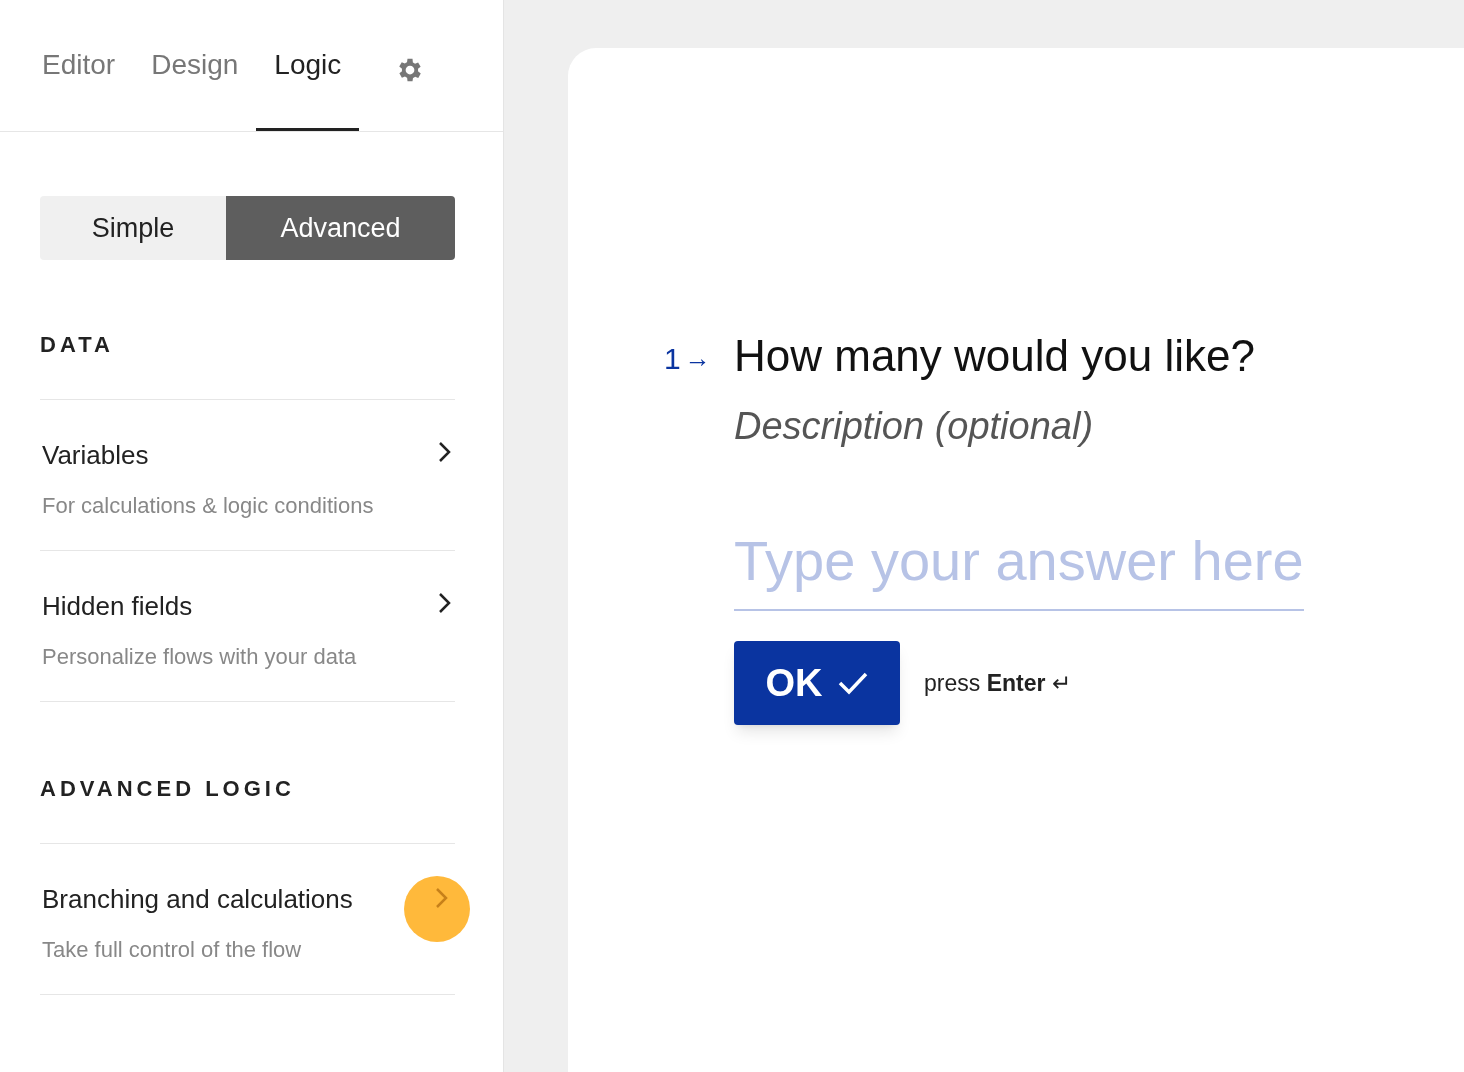  I want to click on ok-button: OK, so click(817, 683).